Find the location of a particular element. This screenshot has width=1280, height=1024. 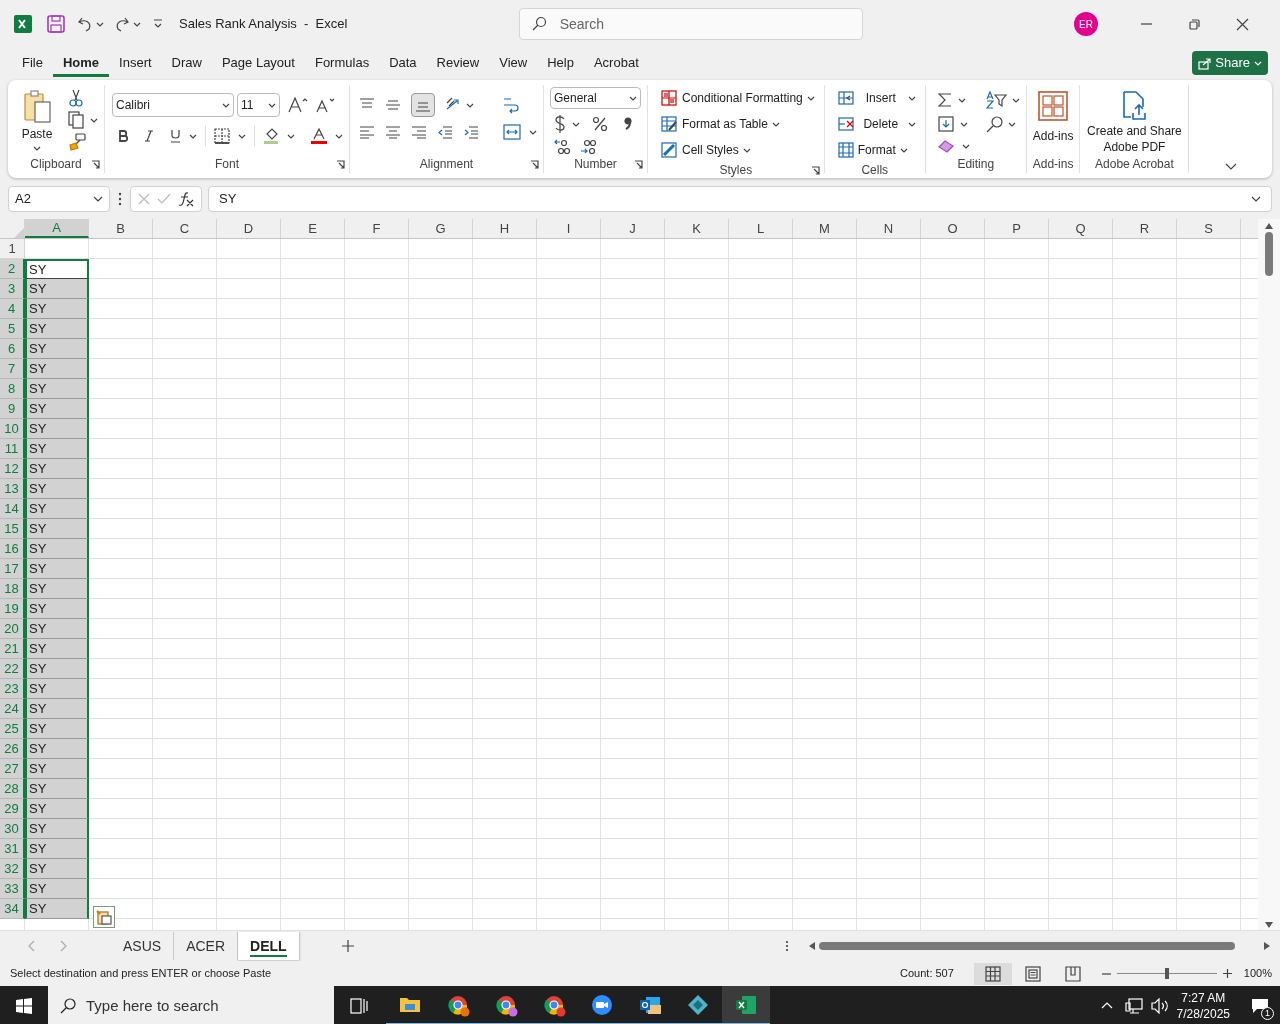

row-header: 28 is located at coordinates (12, 789).